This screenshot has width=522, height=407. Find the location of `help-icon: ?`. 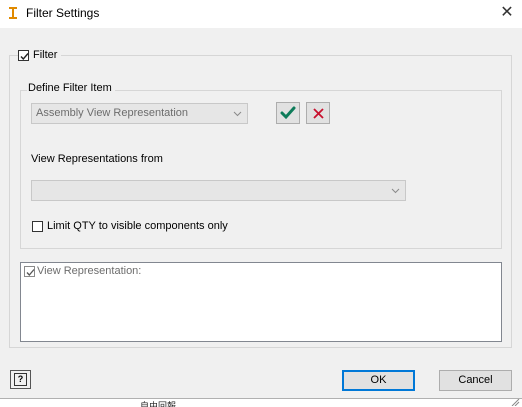

help-icon: ? is located at coordinates (20, 379).